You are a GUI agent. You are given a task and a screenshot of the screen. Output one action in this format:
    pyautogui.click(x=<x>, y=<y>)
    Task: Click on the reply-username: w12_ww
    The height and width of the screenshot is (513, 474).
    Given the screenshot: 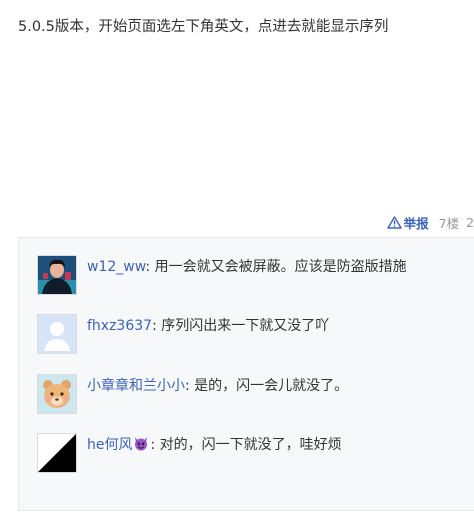 What is the action you would take?
    pyautogui.click(x=116, y=267)
    